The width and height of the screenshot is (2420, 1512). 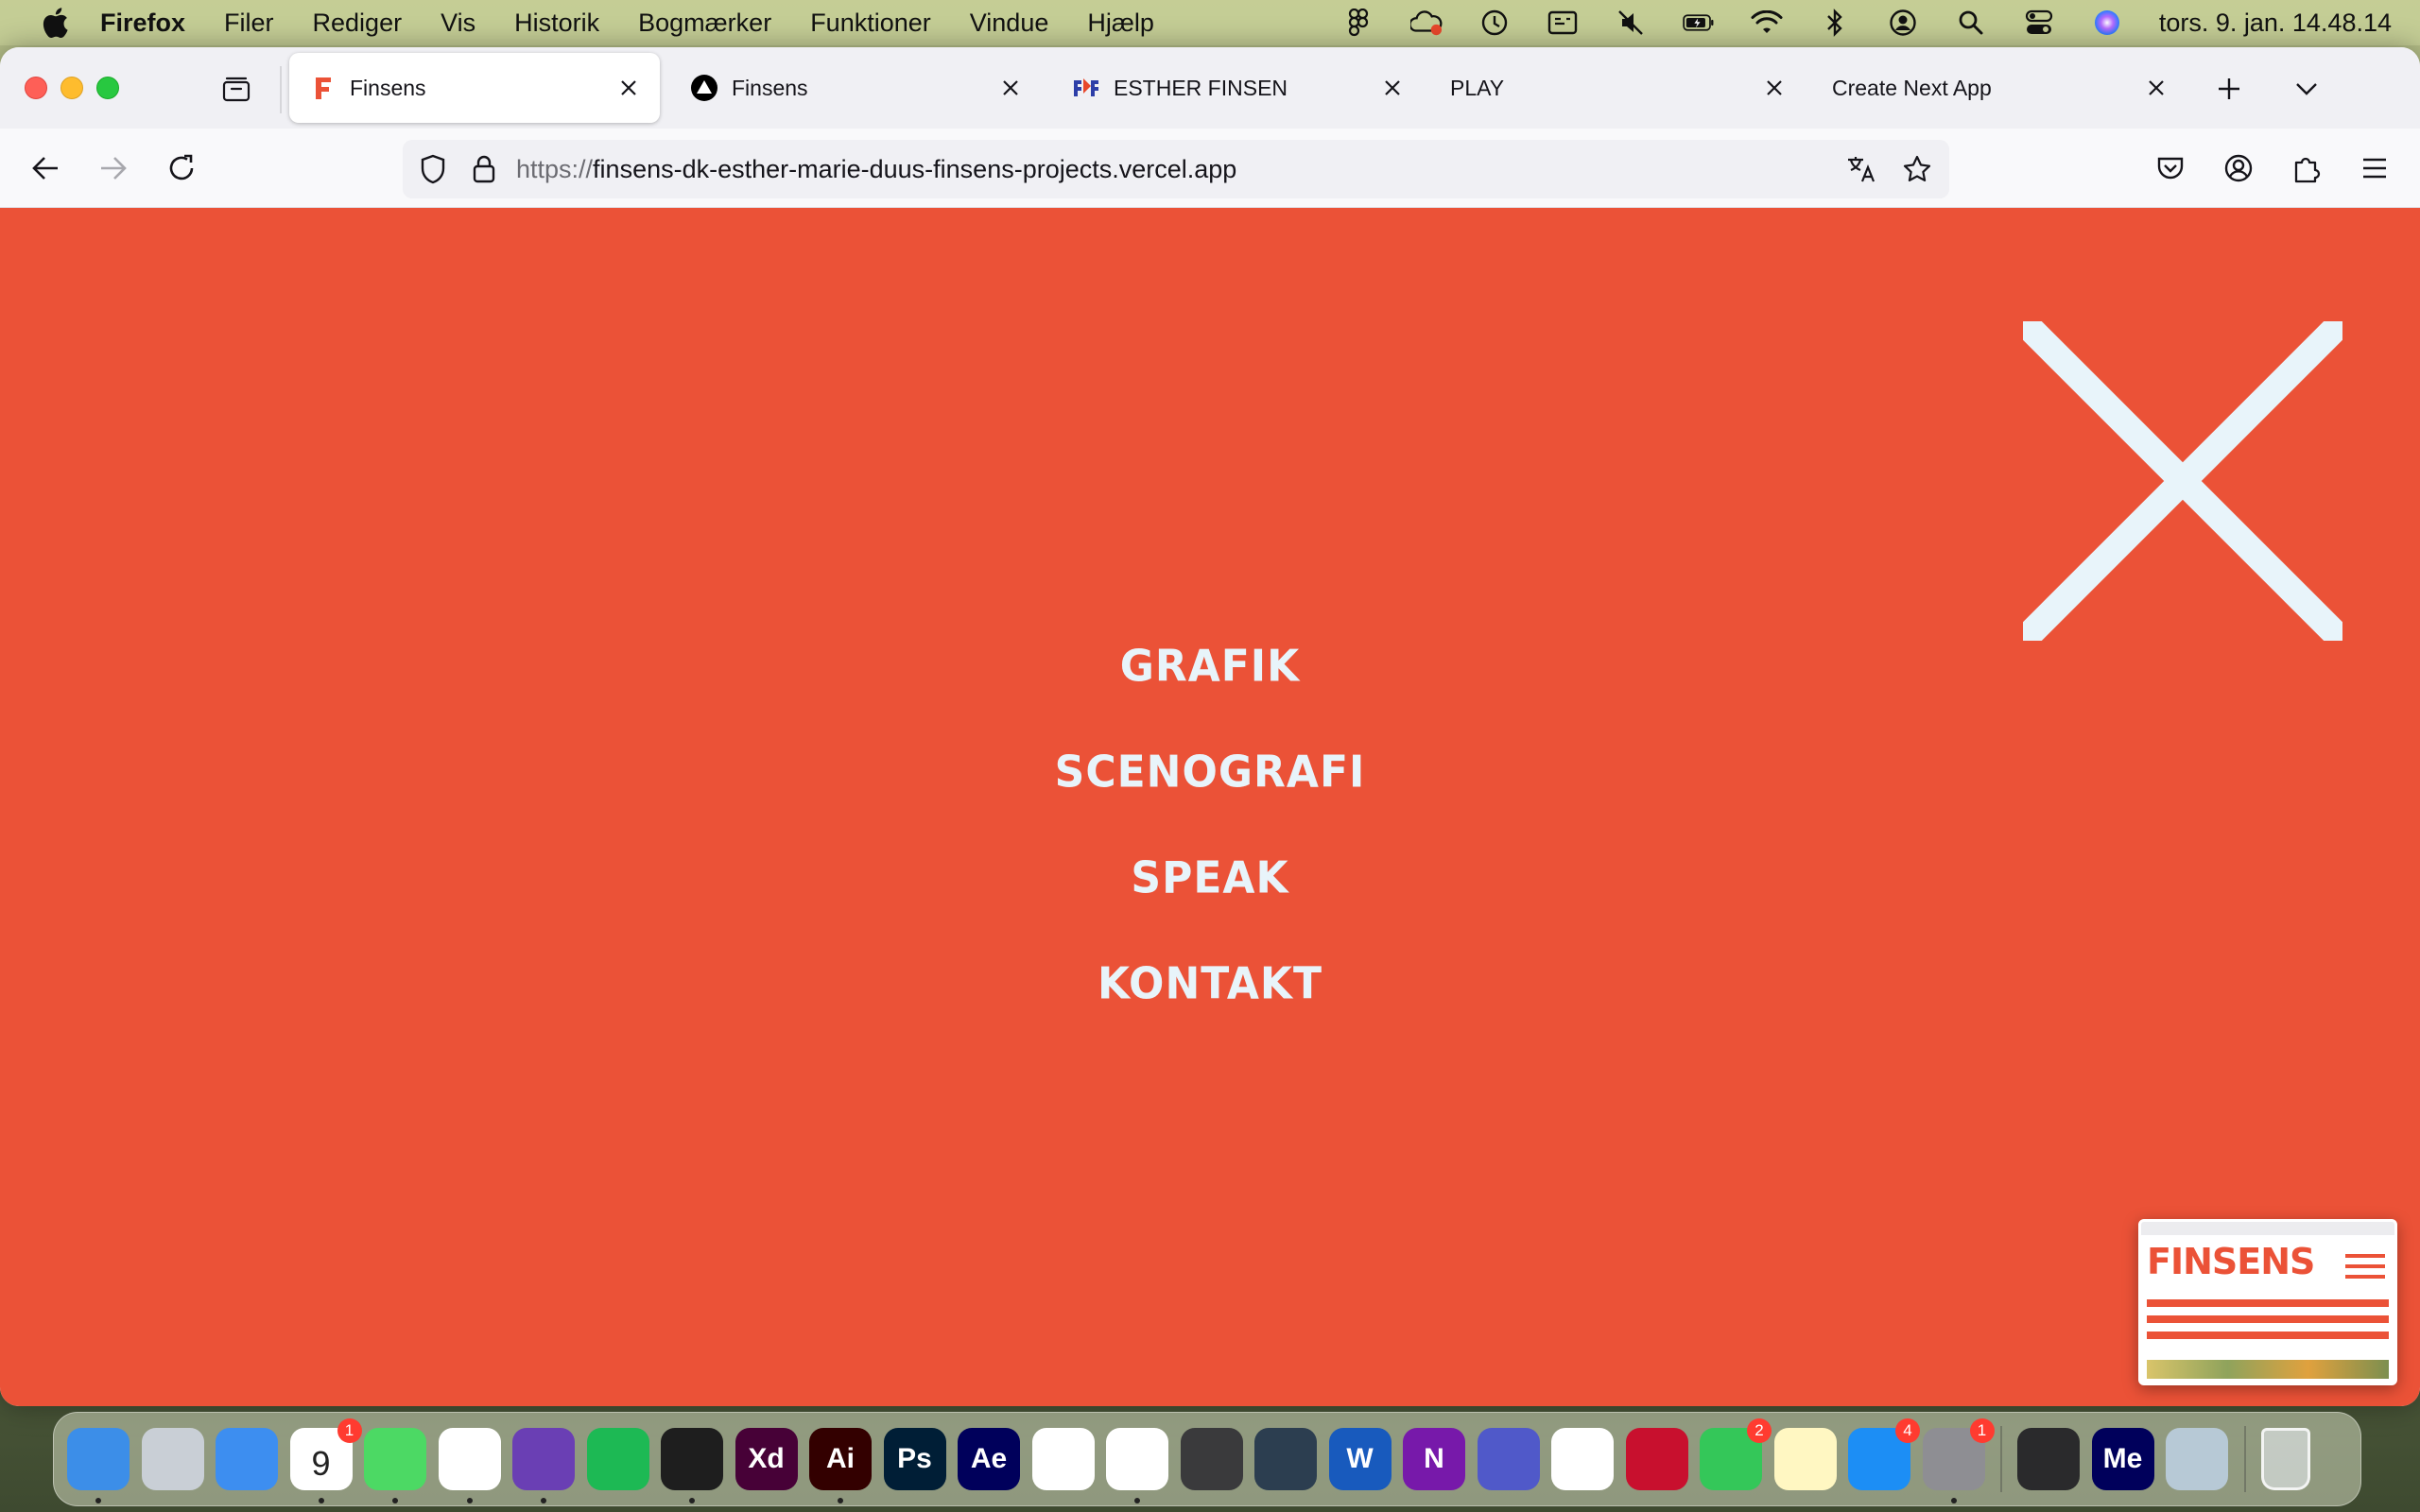 What do you see at coordinates (1767, 23) in the screenshot?
I see `wifi-icon` at bounding box center [1767, 23].